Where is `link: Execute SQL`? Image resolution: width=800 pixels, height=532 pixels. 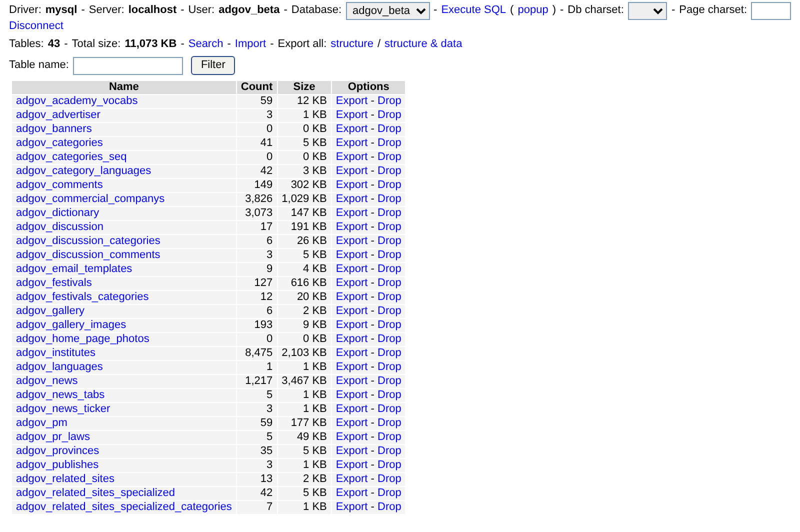 link: Execute SQL is located at coordinates (473, 11).